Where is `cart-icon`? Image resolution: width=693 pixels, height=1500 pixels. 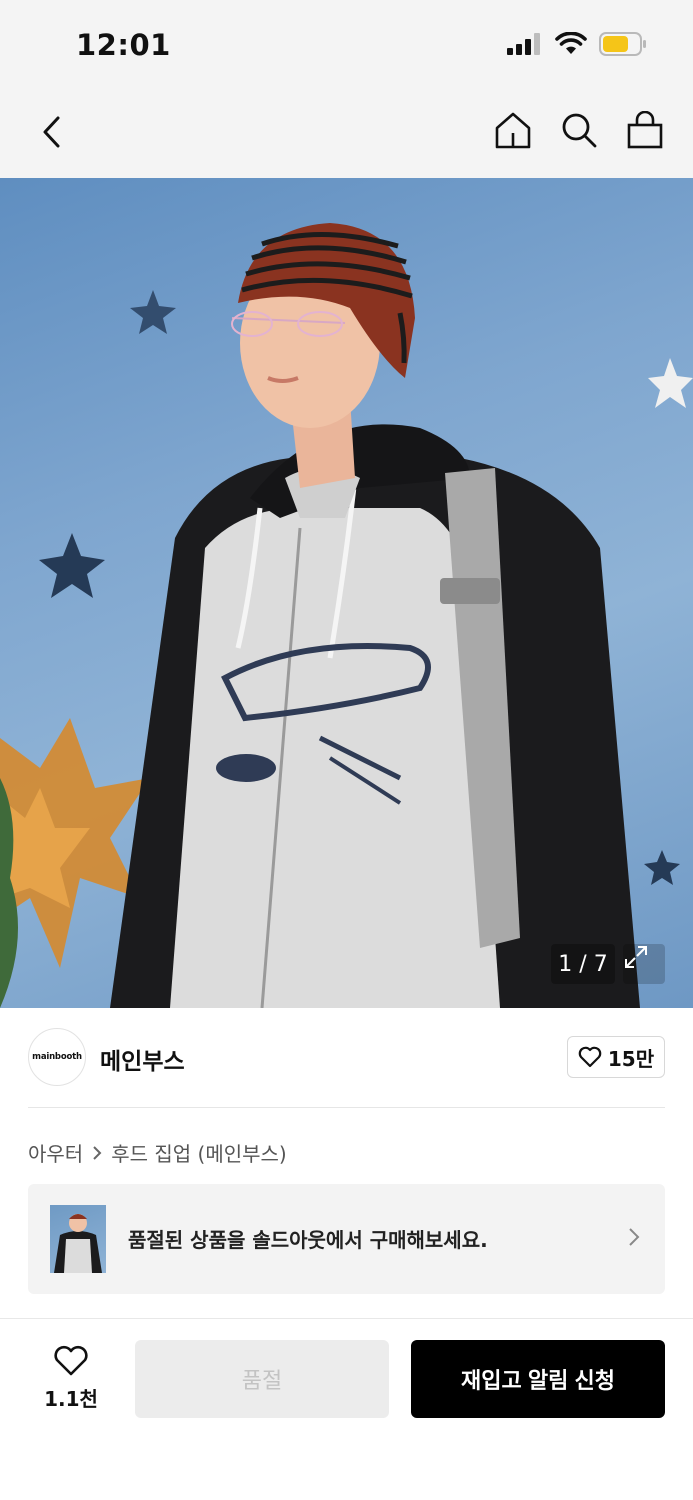
cart-icon is located at coordinates (645, 130).